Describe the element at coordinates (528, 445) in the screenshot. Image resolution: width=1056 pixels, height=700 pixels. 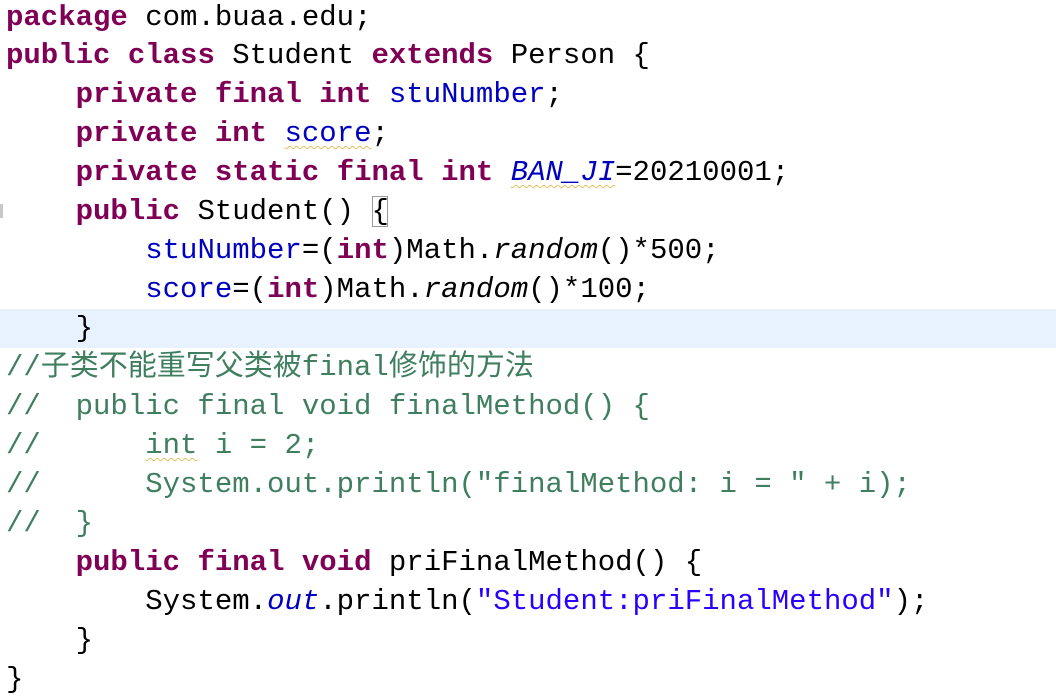
I see `code-line-12: // int i = 2;` at that location.